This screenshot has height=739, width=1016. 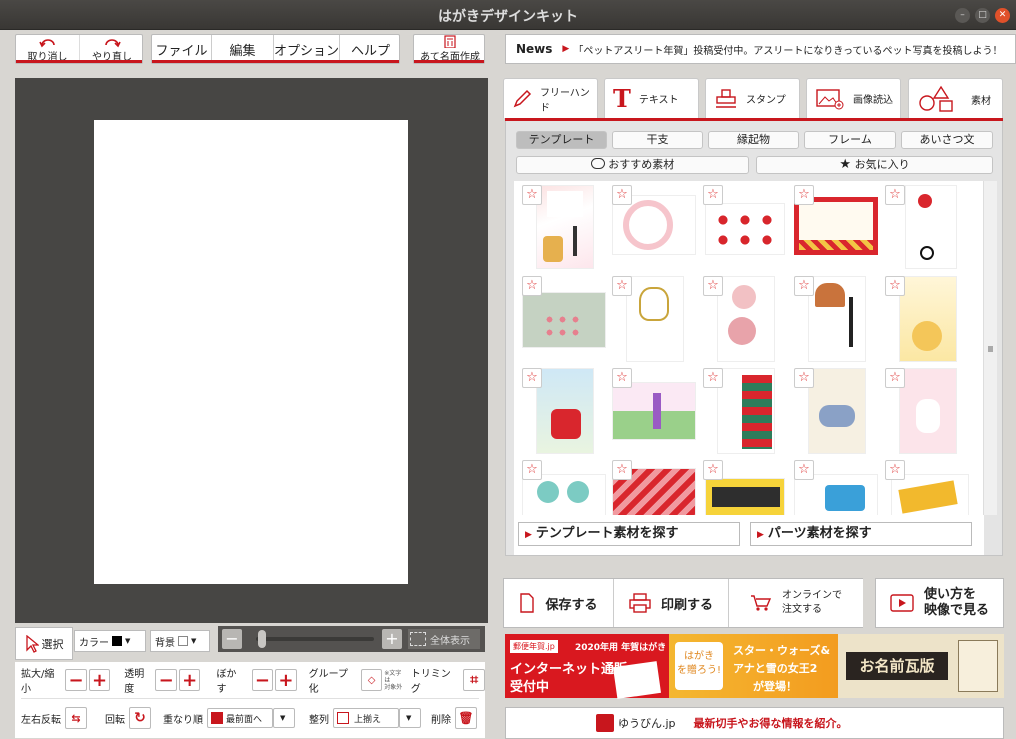 What do you see at coordinates (182, 49) in the screenshot?
I see `menu-file: ファイル` at bounding box center [182, 49].